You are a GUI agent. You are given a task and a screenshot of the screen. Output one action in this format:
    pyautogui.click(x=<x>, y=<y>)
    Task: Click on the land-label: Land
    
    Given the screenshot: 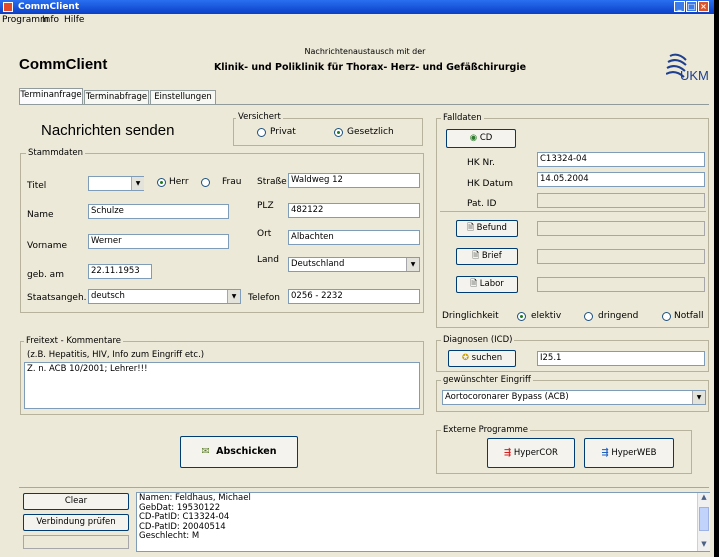 What is the action you would take?
    pyautogui.click(x=268, y=260)
    